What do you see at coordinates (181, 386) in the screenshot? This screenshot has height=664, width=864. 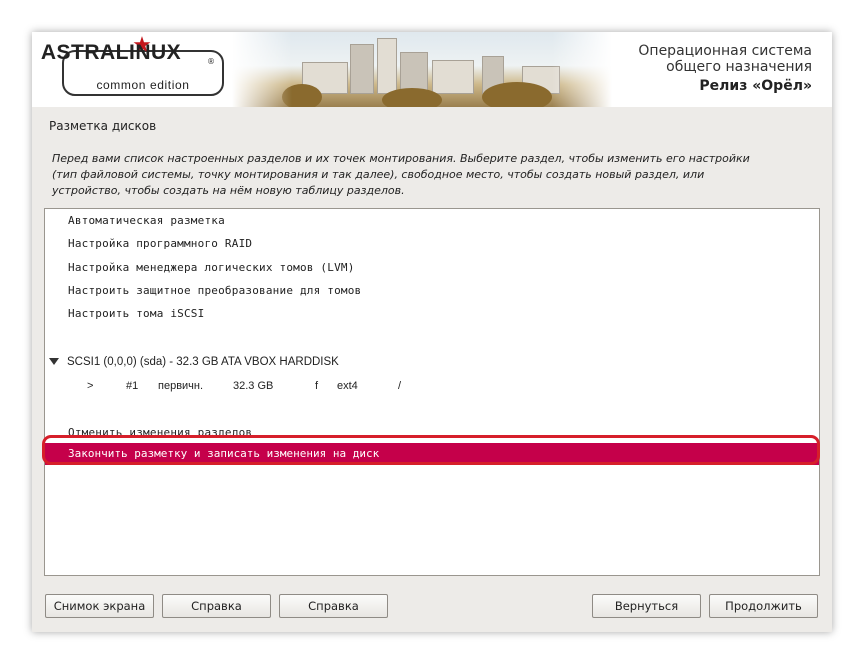 I see `partition-type: первичн.` at bounding box center [181, 386].